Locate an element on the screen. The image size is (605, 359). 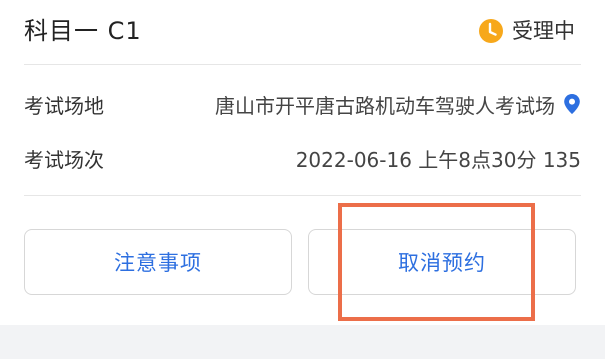
cancel-appointment-button-label: 取消预约 is located at coordinates (442, 263).